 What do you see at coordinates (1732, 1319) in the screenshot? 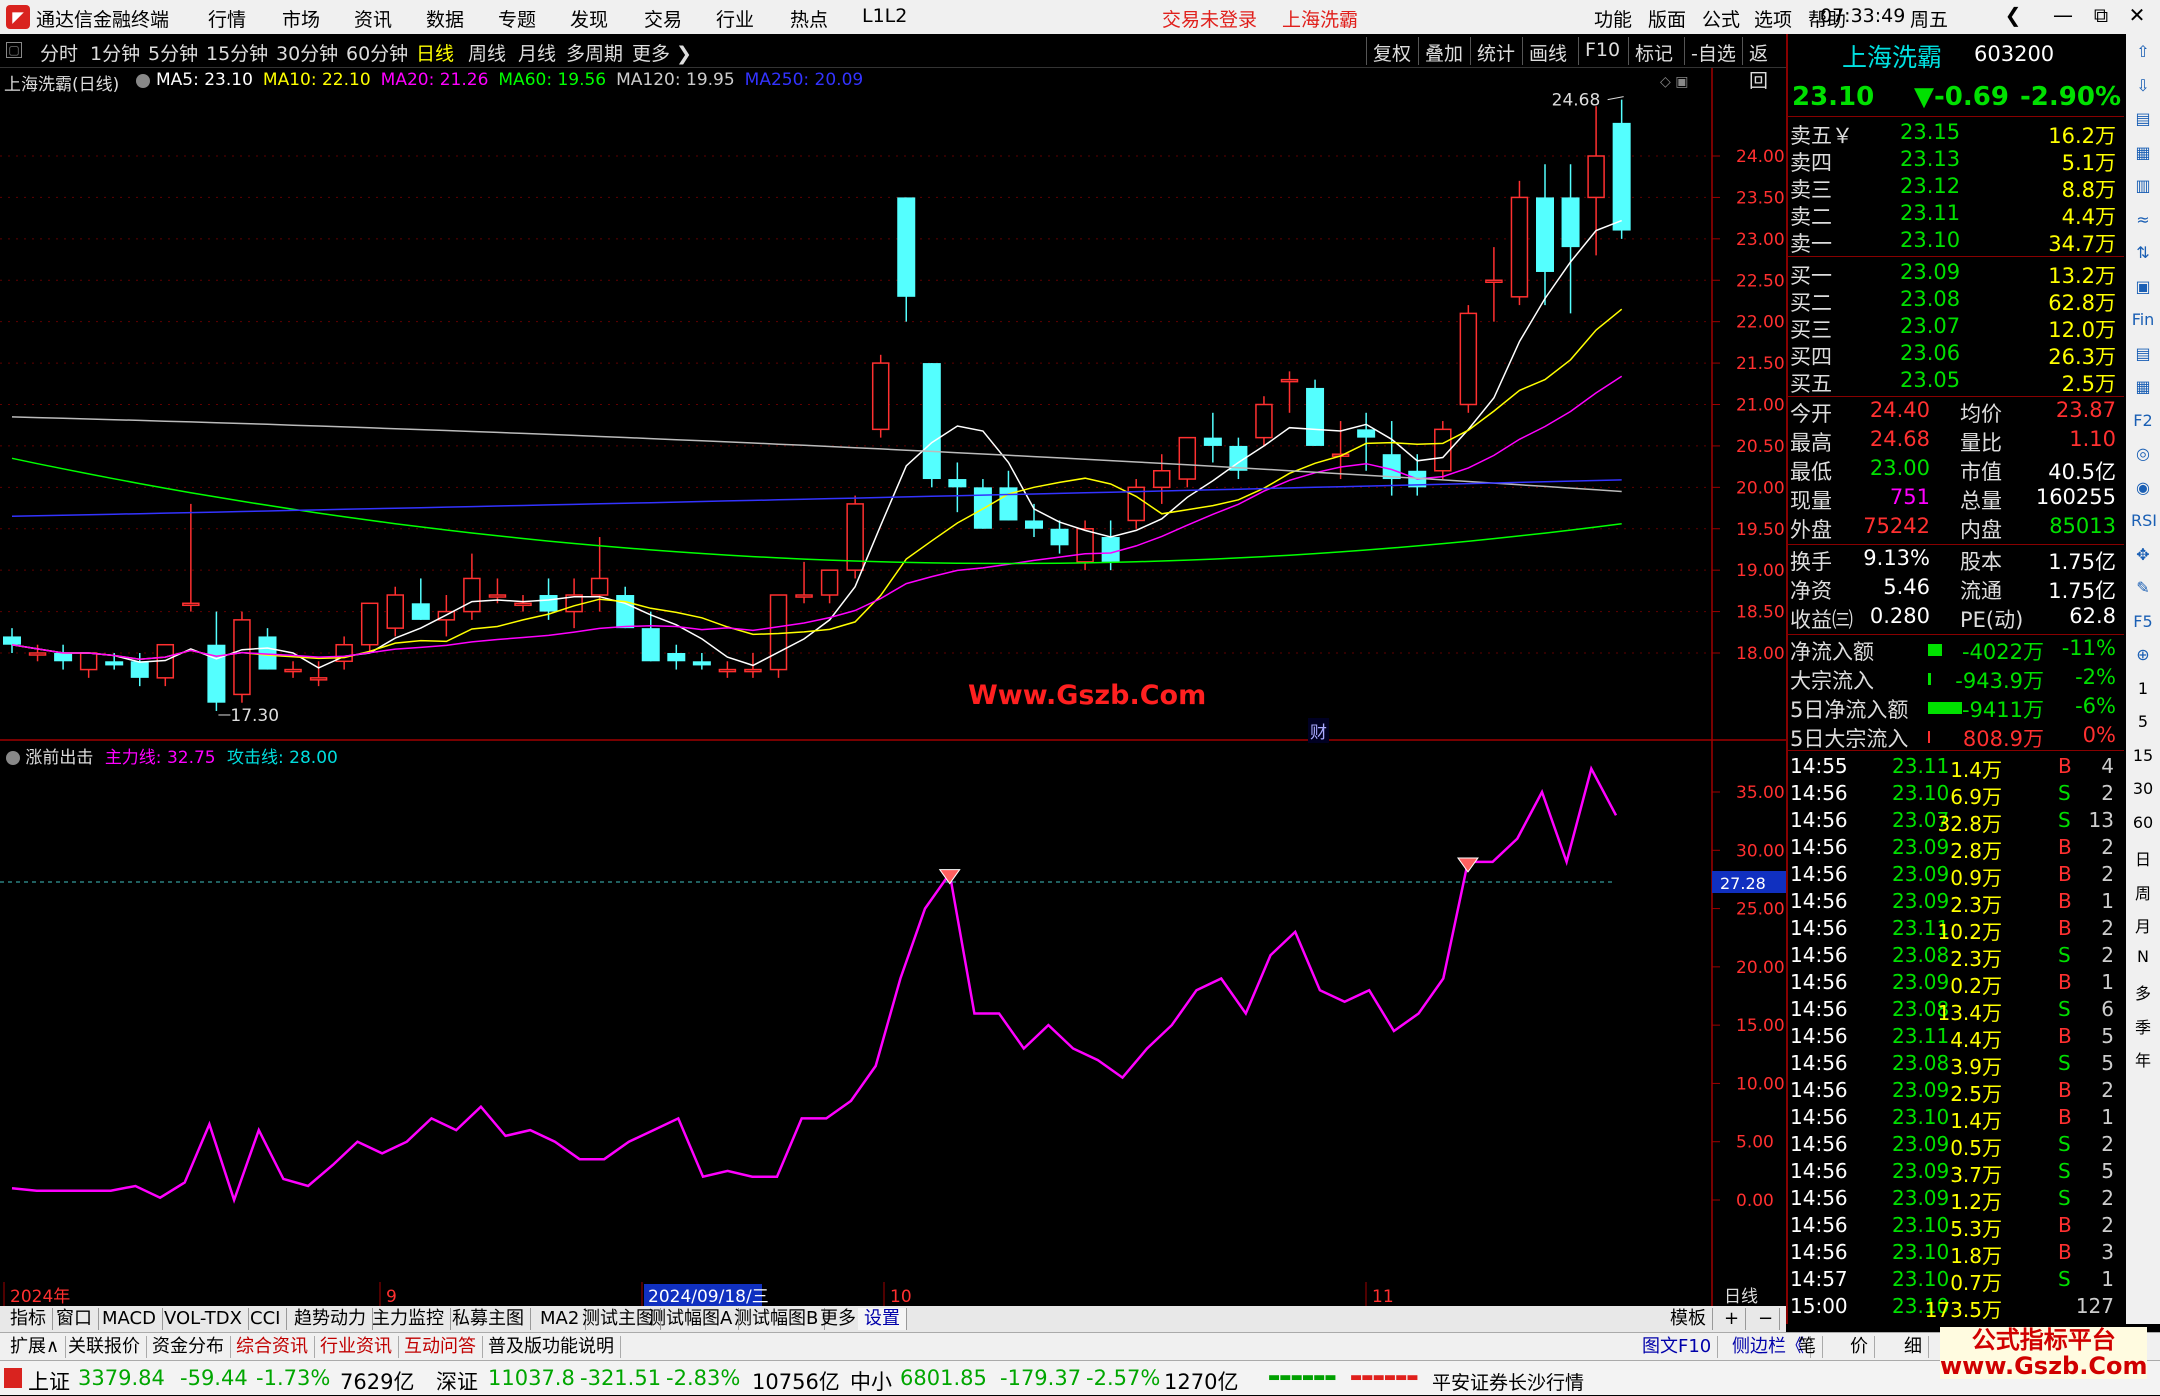
I see `template-button-1: +` at bounding box center [1732, 1319].